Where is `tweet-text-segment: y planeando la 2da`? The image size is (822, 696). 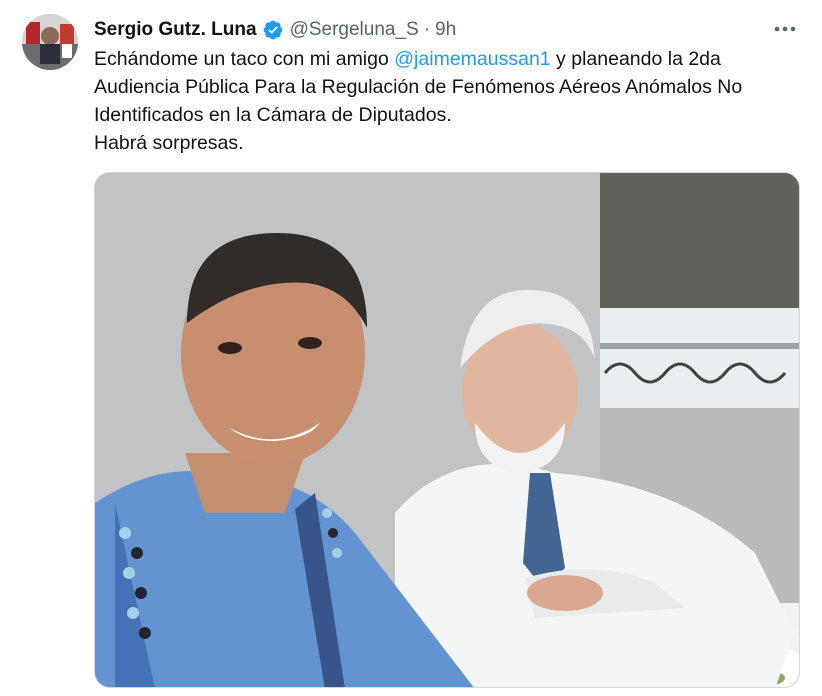
tweet-text-segment: y planeando la 2da is located at coordinates (635, 59).